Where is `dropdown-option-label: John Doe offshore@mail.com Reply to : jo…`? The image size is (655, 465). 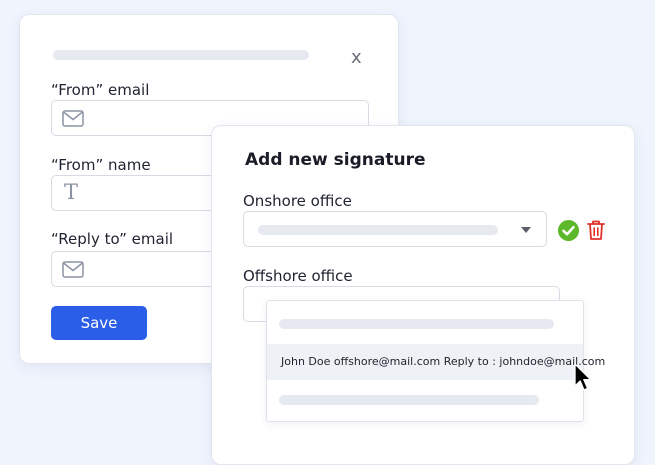
dropdown-option-label: John Doe offshore@mail.com Reply to : jo… is located at coordinates (443, 361).